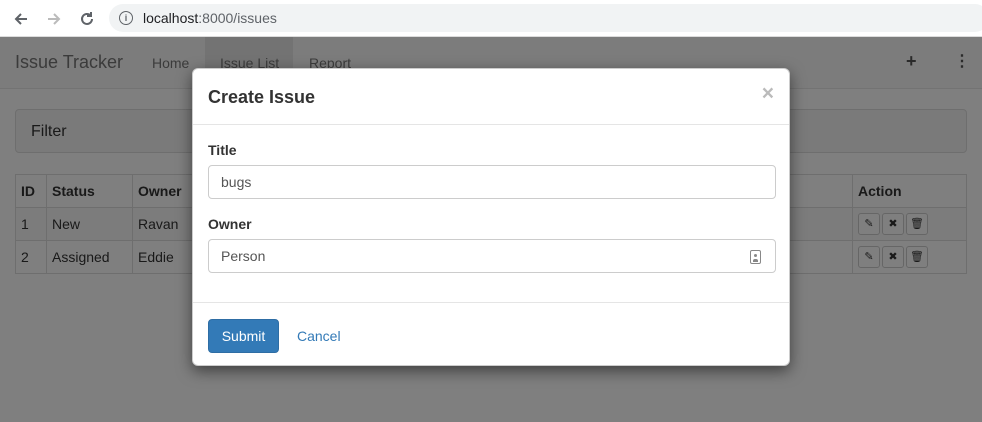  What do you see at coordinates (243, 336) in the screenshot?
I see `submit-button: Submit` at bounding box center [243, 336].